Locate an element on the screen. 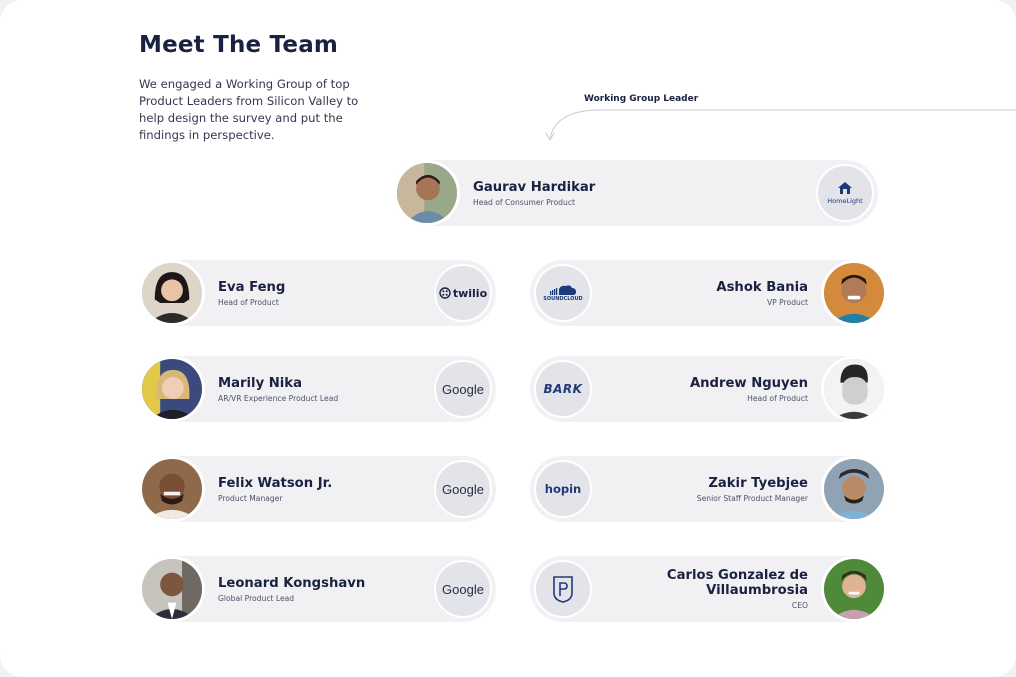  team-member-row: Felix Watson Jr. Product Manager Google is located at coordinates (317, 489).